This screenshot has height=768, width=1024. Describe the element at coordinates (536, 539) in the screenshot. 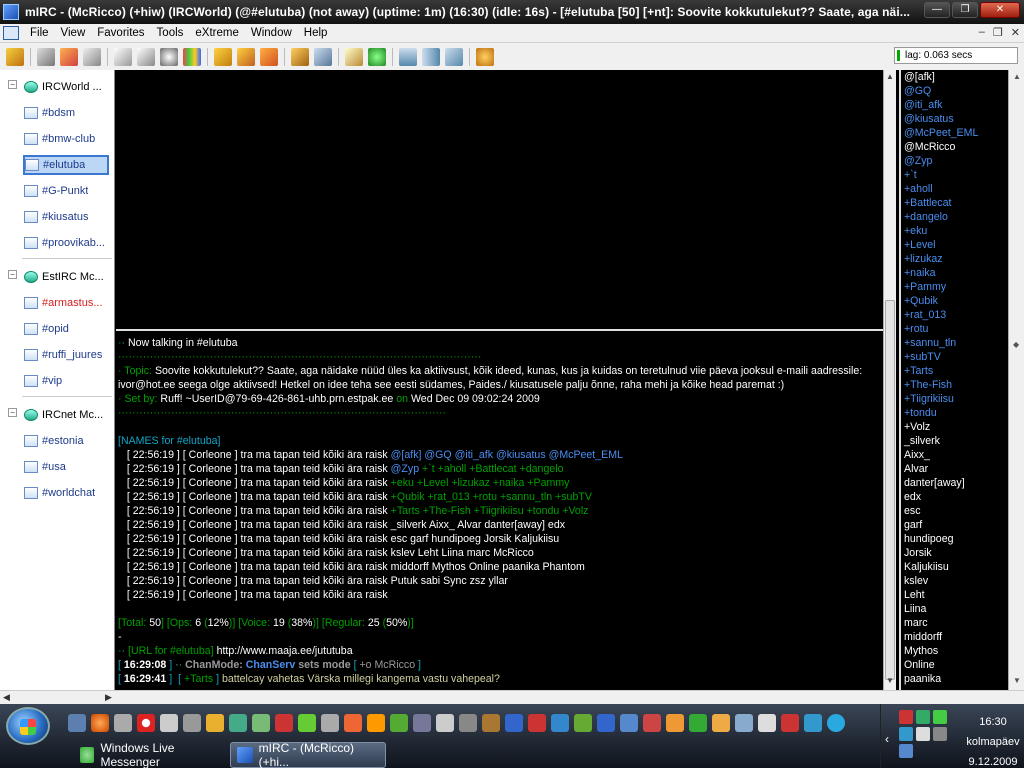

I see `names-nick: Kaljukiisu` at that location.